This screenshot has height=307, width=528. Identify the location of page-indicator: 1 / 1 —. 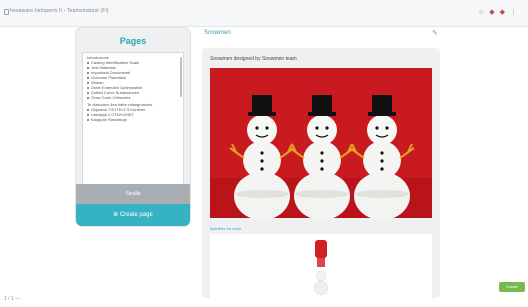
(12, 299).